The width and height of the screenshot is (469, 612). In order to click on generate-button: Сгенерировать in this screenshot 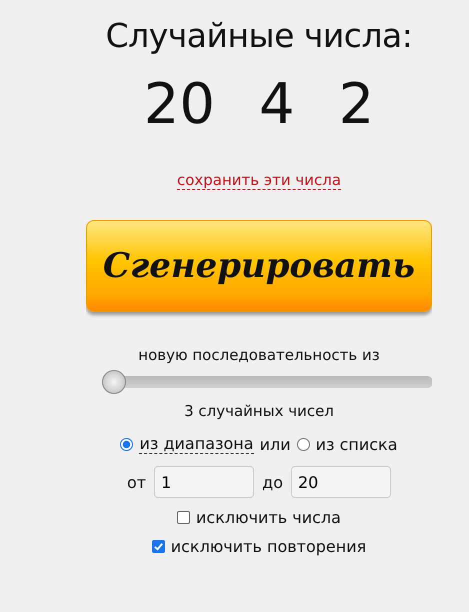, I will do `click(259, 266)`.